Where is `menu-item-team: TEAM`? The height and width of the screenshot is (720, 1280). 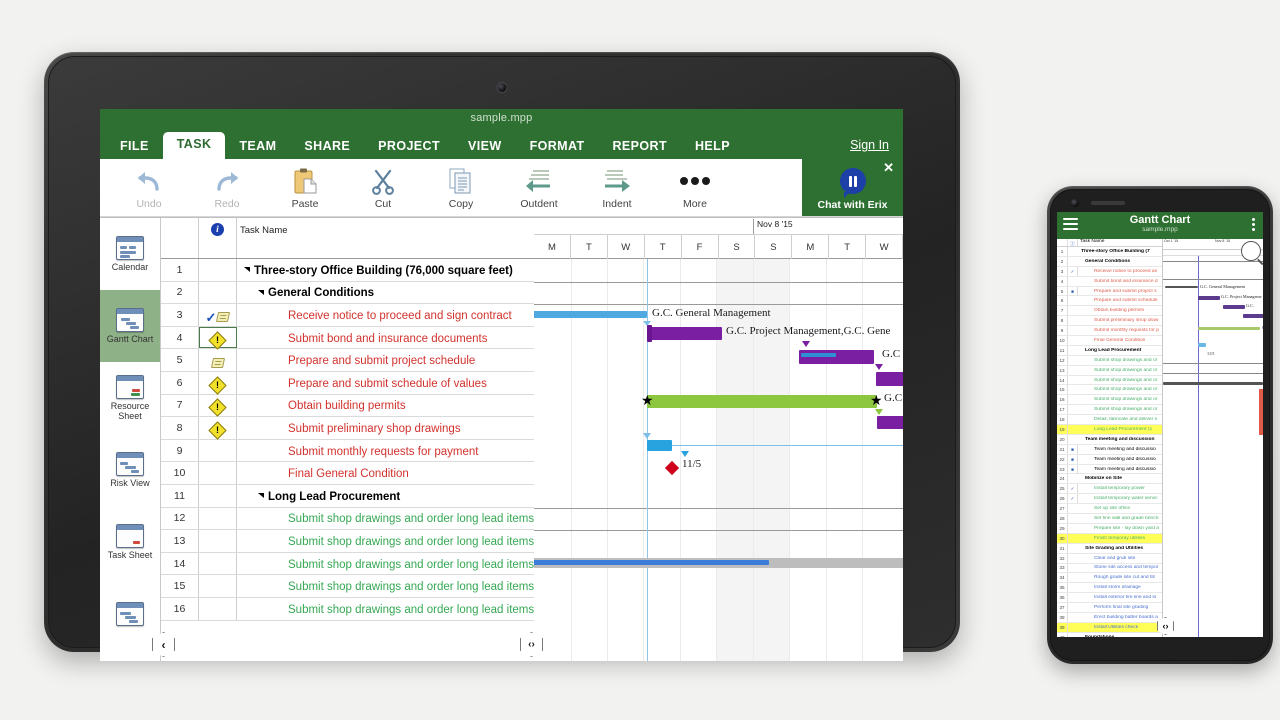 menu-item-team: TEAM is located at coordinates (257, 147).